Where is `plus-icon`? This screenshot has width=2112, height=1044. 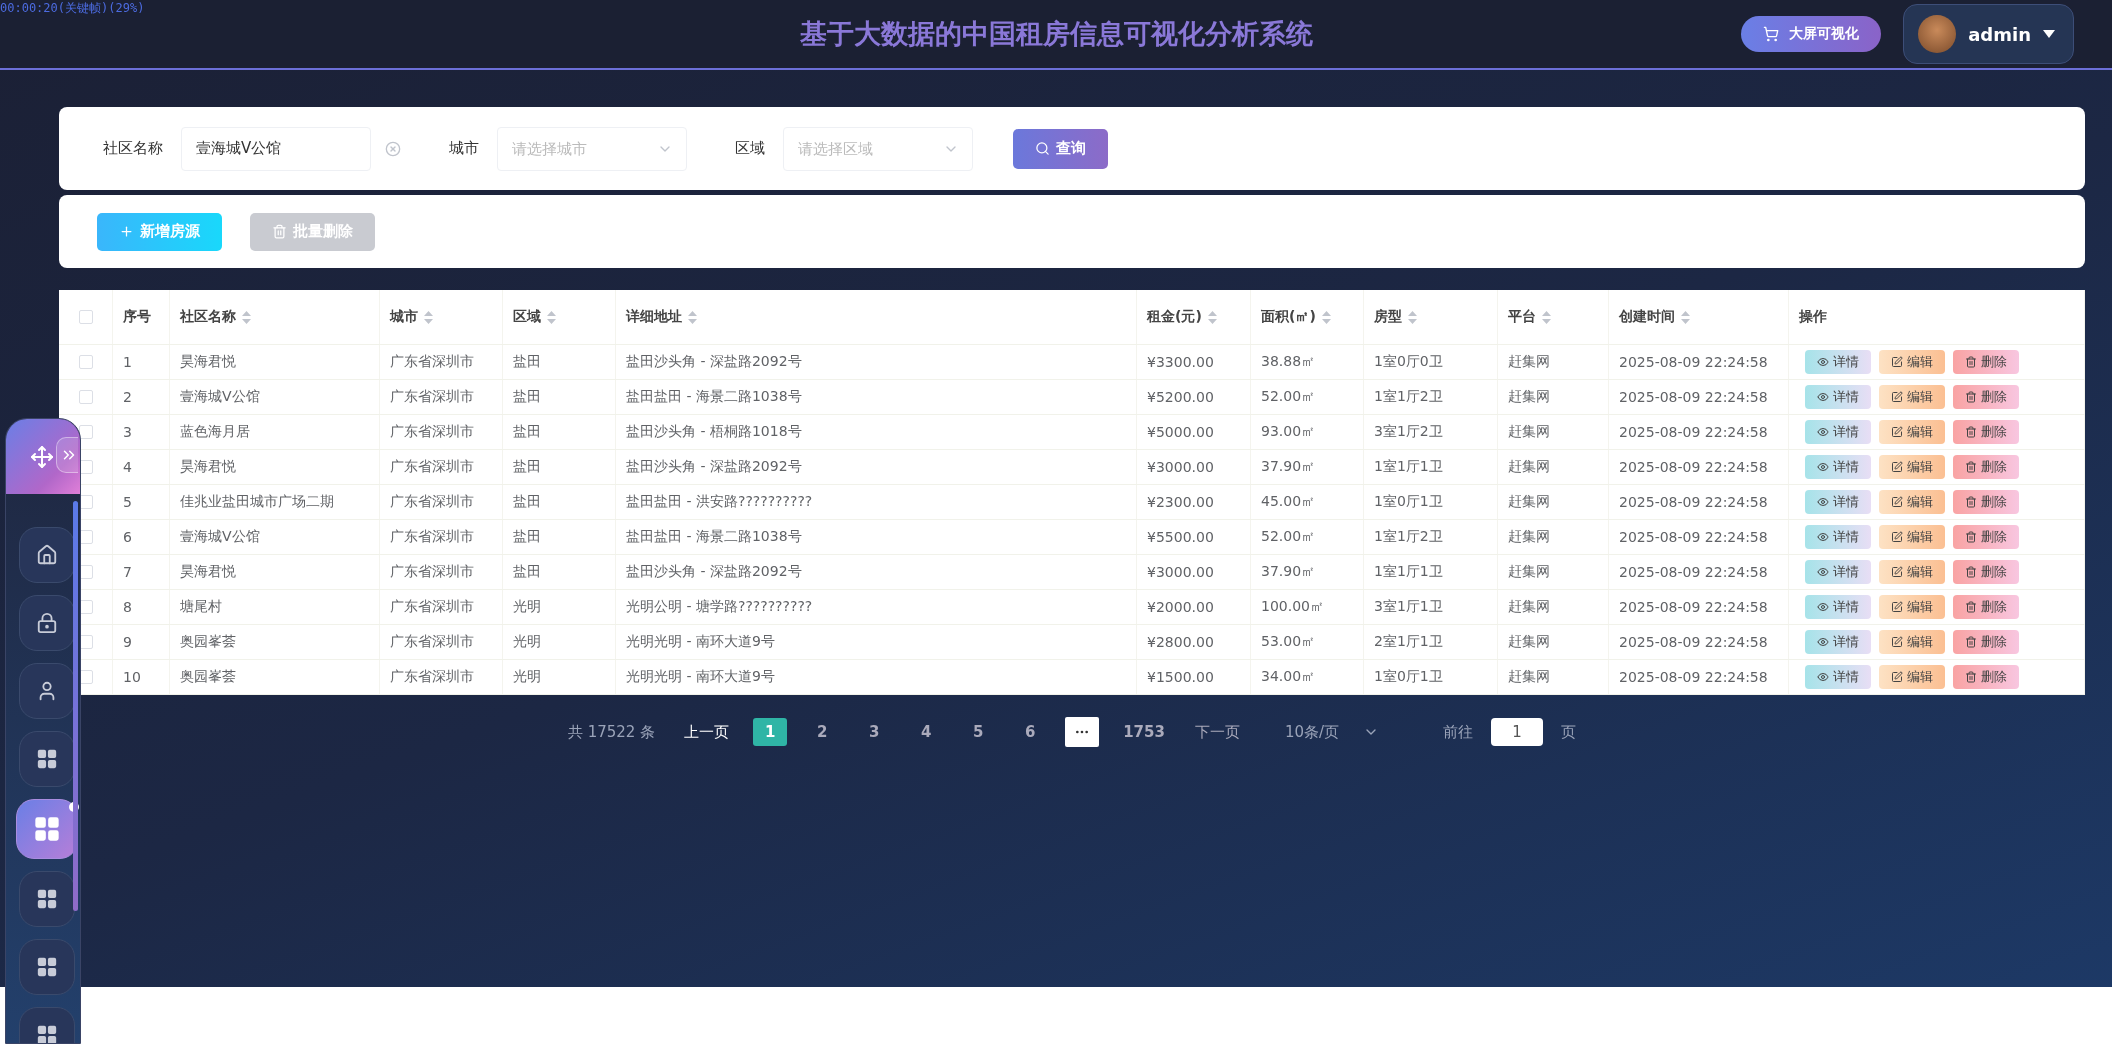
plus-icon is located at coordinates (126, 231).